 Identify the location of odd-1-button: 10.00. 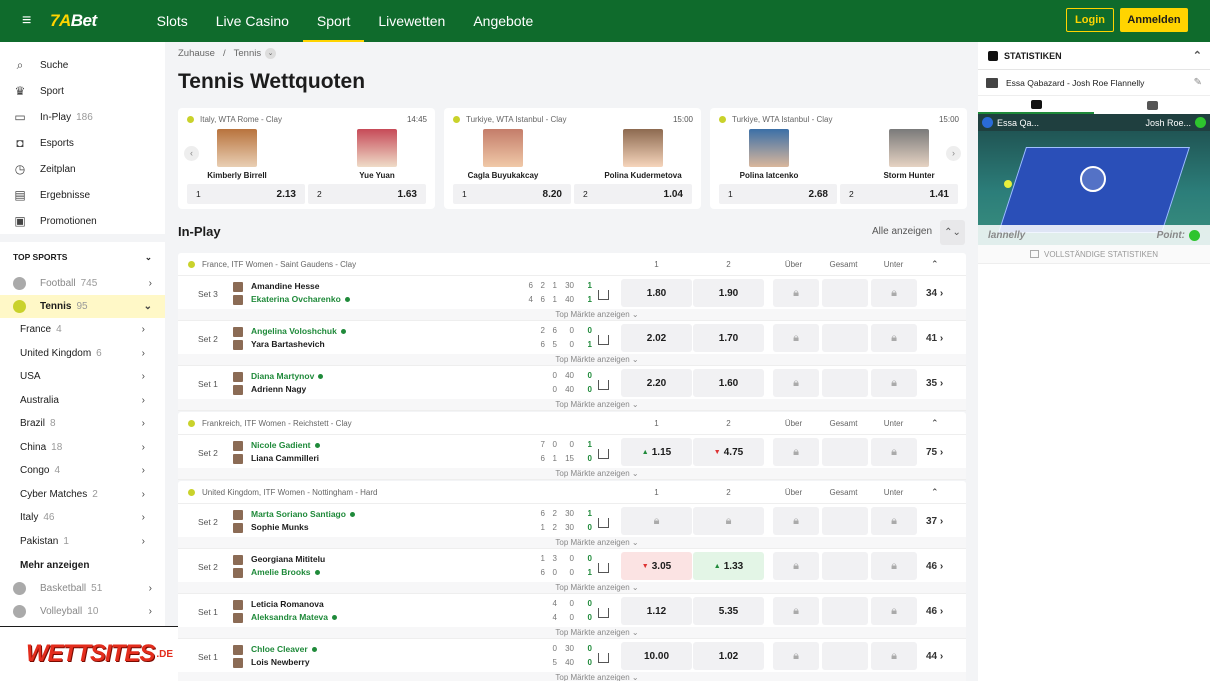
(656, 656).